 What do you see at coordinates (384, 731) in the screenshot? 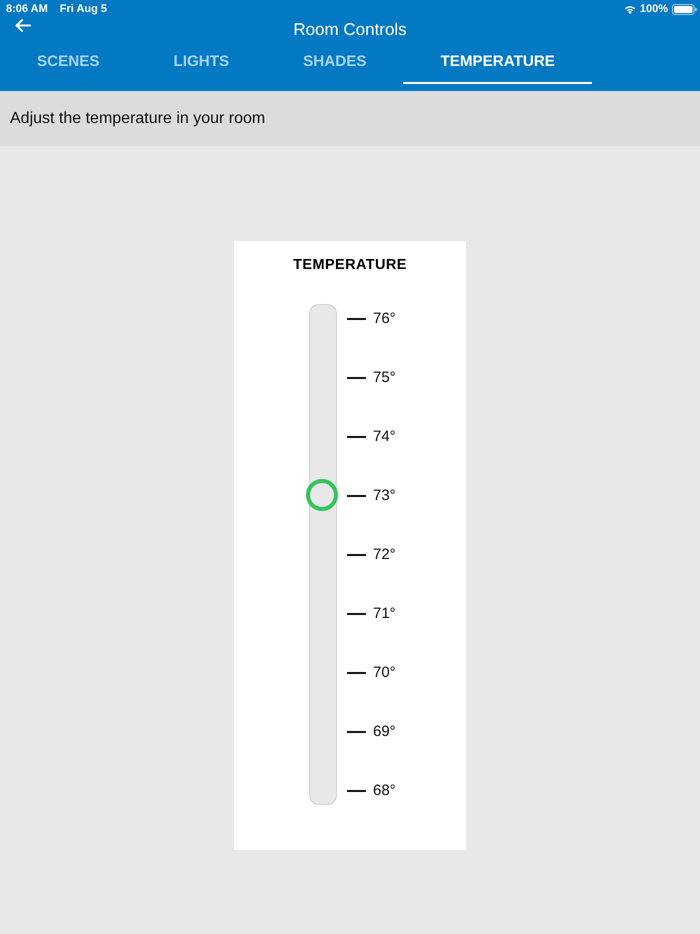
I see `scale-label: 69°` at bounding box center [384, 731].